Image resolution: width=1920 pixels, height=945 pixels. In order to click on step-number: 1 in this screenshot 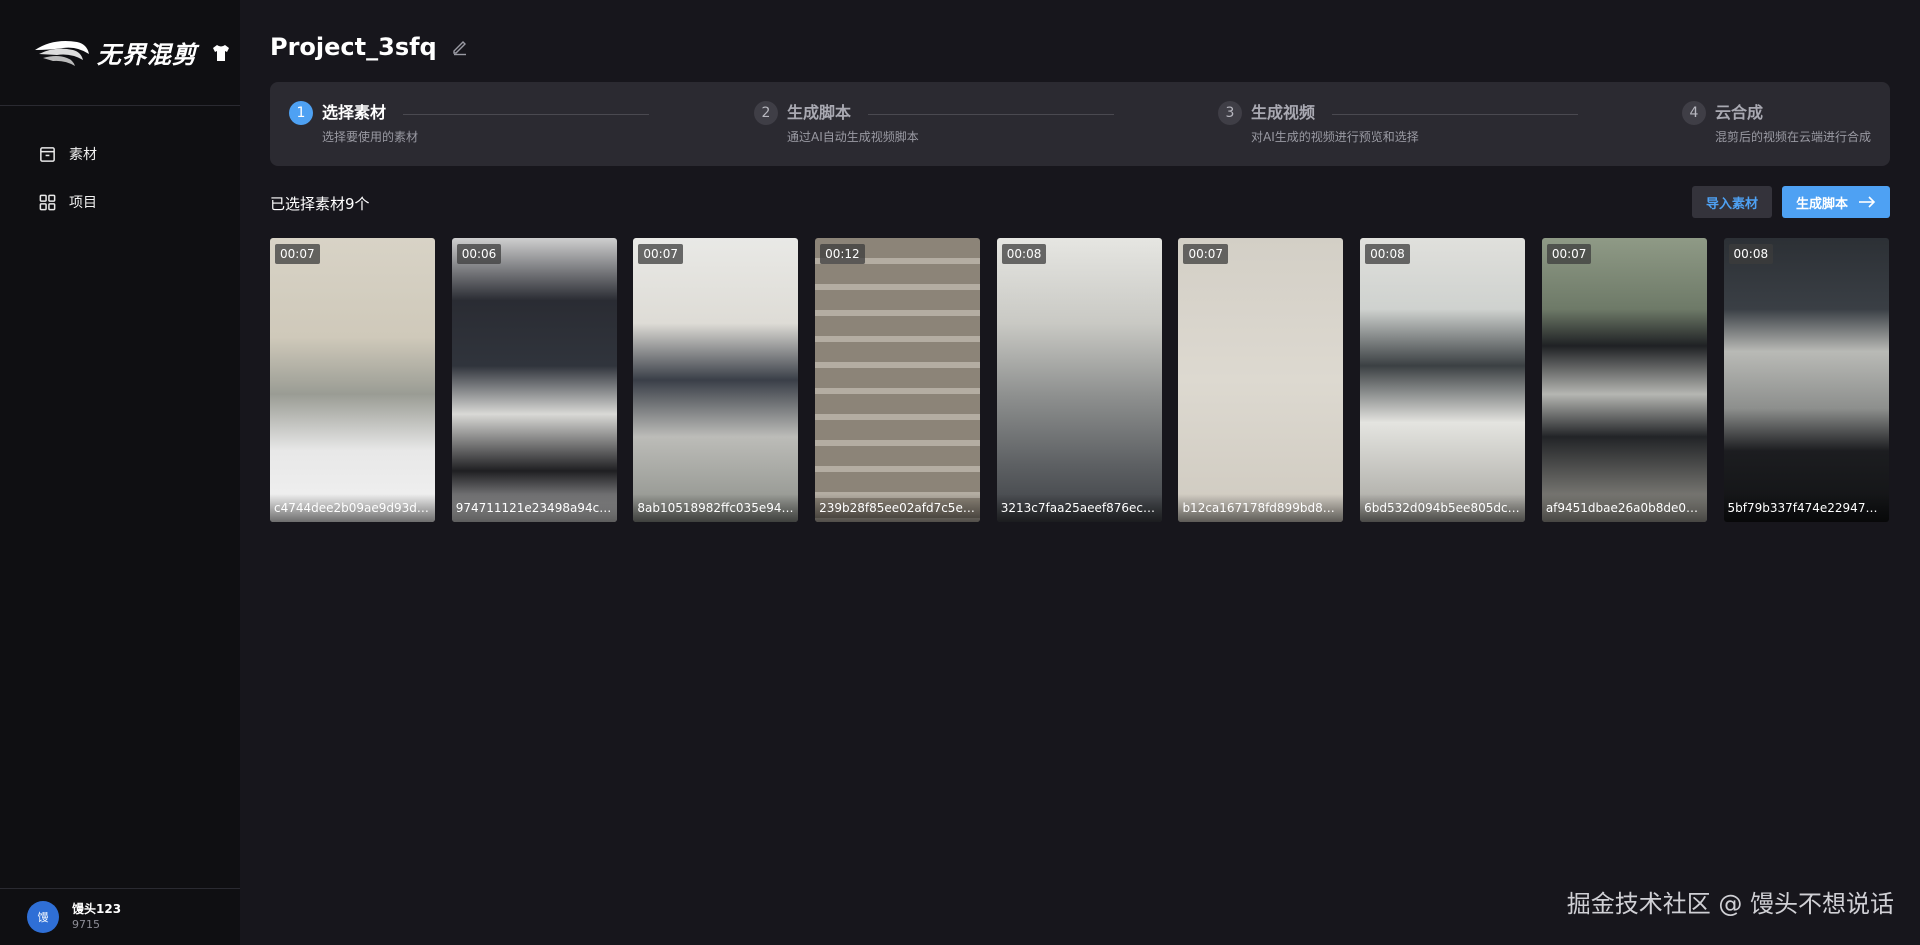, I will do `click(301, 113)`.